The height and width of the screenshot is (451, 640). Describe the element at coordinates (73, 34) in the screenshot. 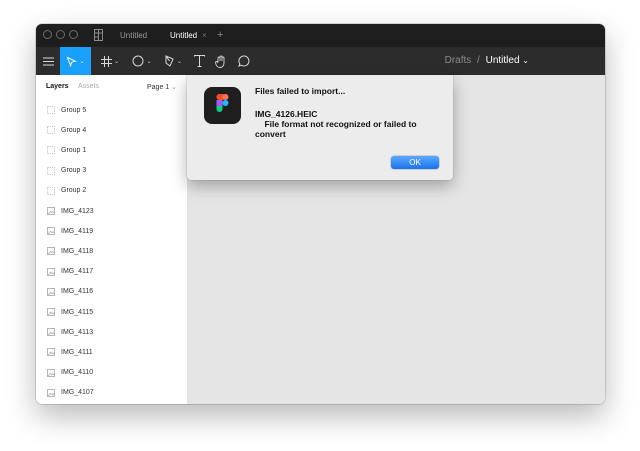

I see `zoom-window-button` at that location.